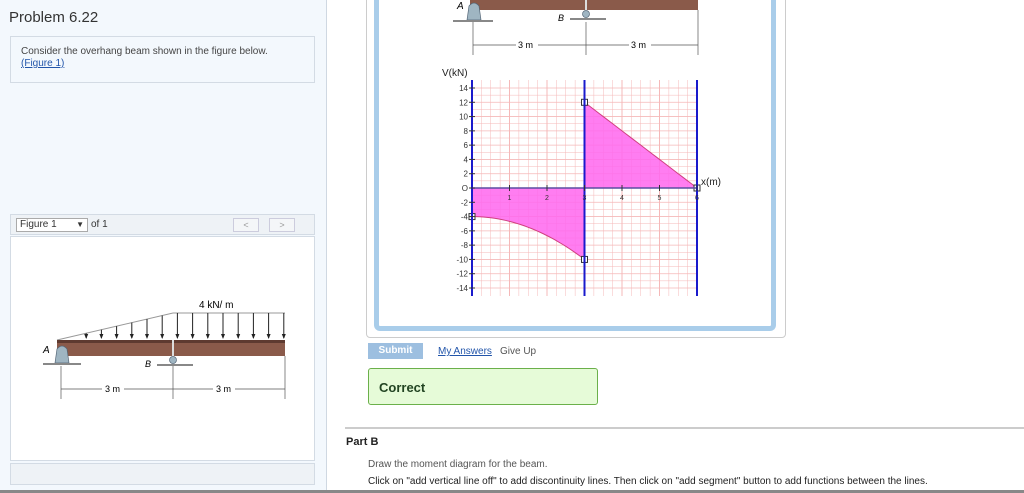 Image resolution: width=1024 pixels, height=493 pixels. I want to click on x-tick-label: 5, so click(660, 198).